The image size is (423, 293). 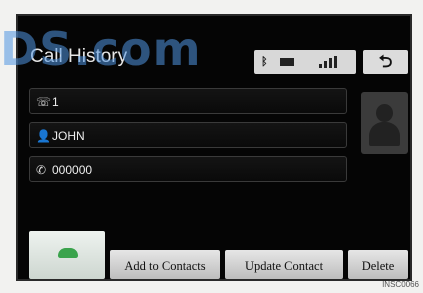 I want to click on delete-button: Delete, so click(x=378, y=264).